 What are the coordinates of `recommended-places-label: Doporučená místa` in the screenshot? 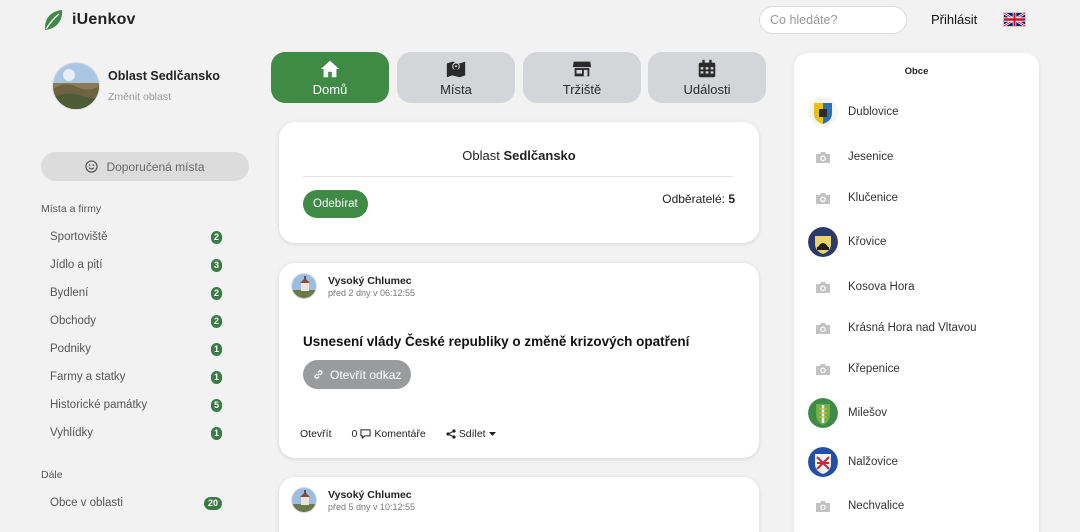 It's located at (155, 166).